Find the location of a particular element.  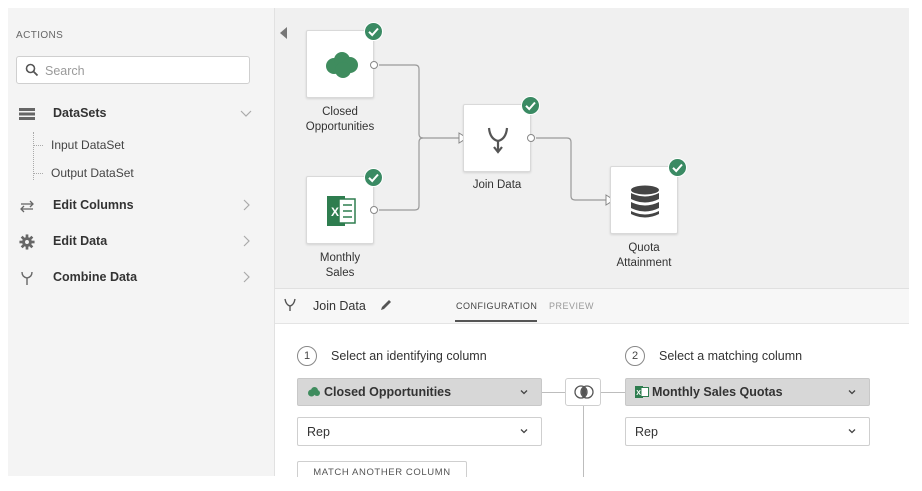

tab-configuration: CONFIGURATION is located at coordinates (496, 306).